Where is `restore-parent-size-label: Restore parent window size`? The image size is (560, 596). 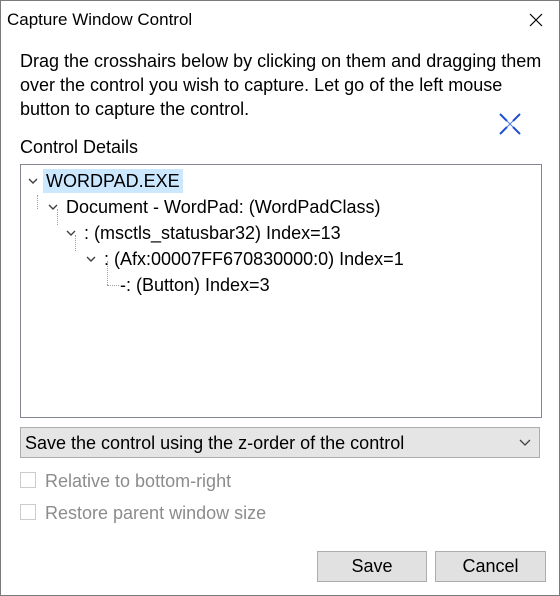 restore-parent-size-label: Restore parent window size is located at coordinates (156, 513).